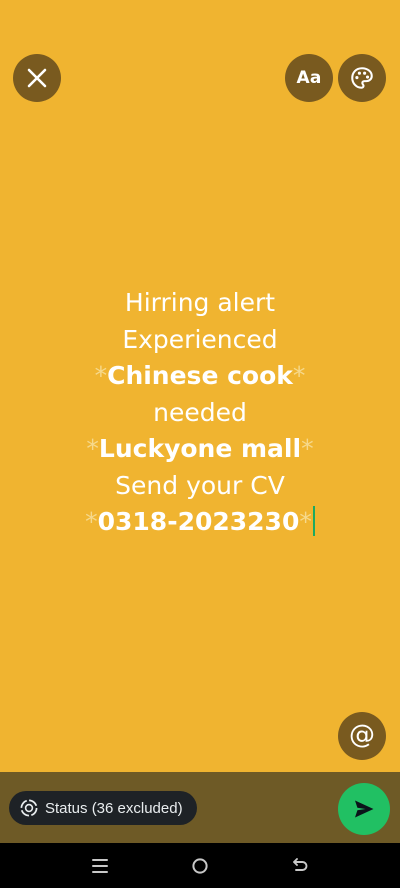 The width and height of the screenshot is (400, 888). I want to click on text-line-6: Send your CV, so click(200, 485).